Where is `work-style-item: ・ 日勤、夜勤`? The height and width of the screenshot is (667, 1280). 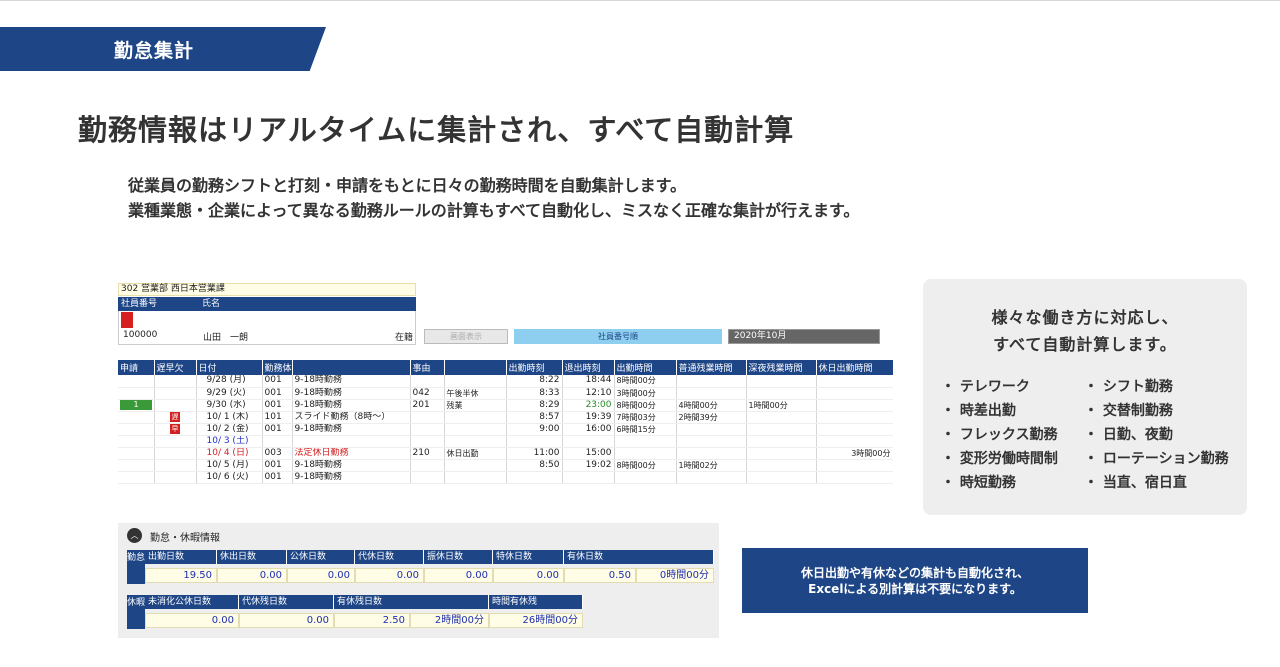 work-style-item: ・ 日勤、夜勤 is located at coordinates (1128, 435).